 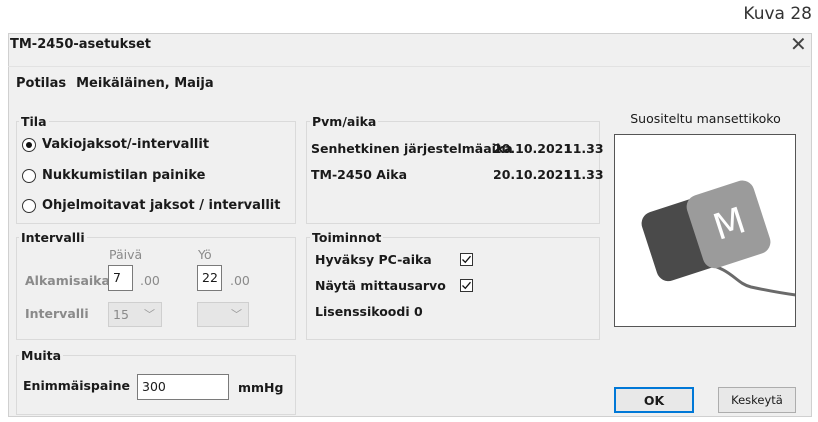 What do you see at coordinates (183, 387) in the screenshot?
I see `max-pressure-input: 300` at bounding box center [183, 387].